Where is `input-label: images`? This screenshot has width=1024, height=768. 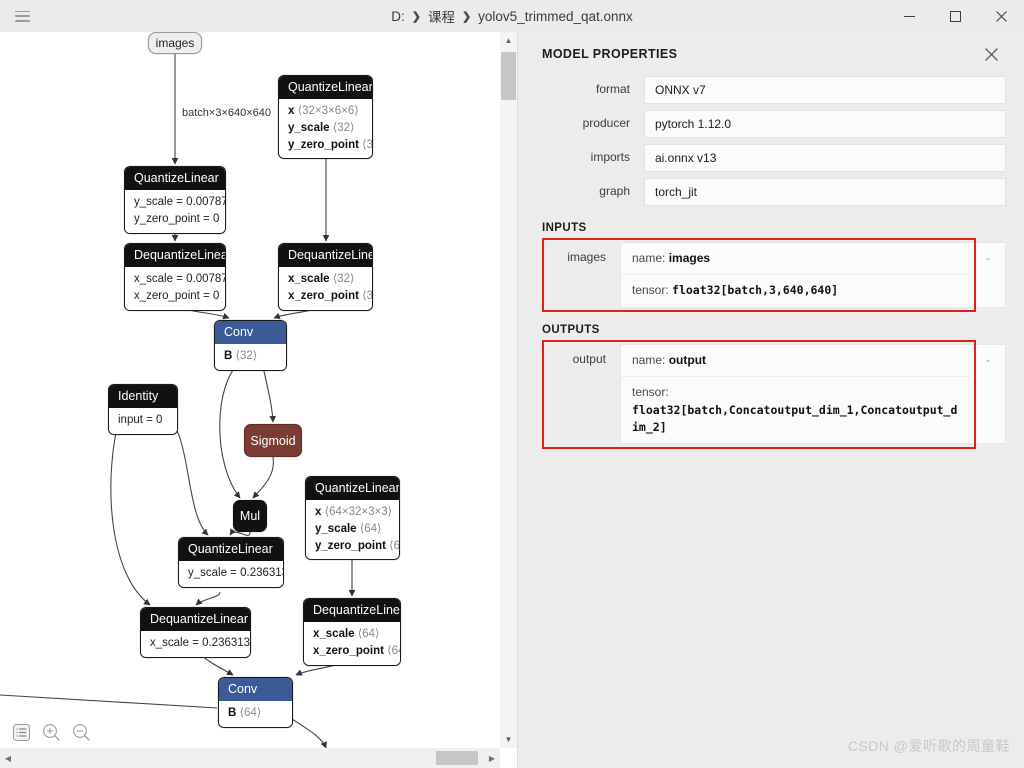
input-label: images is located at coordinates (586, 257).